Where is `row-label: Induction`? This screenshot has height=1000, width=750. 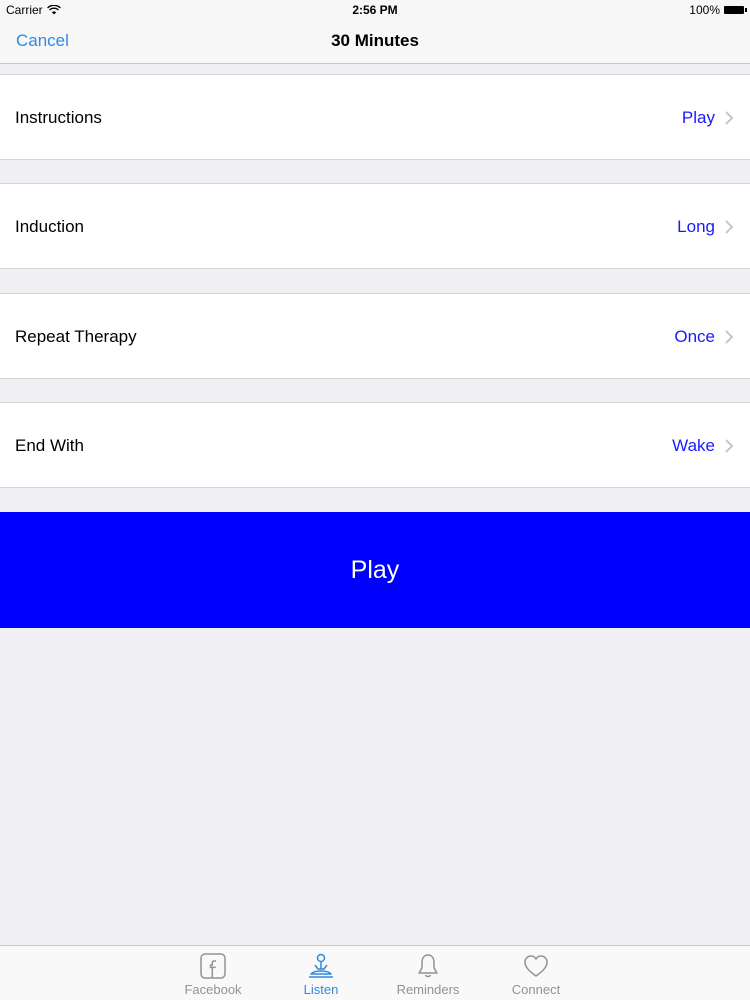
row-label: Induction is located at coordinates (49, 226).